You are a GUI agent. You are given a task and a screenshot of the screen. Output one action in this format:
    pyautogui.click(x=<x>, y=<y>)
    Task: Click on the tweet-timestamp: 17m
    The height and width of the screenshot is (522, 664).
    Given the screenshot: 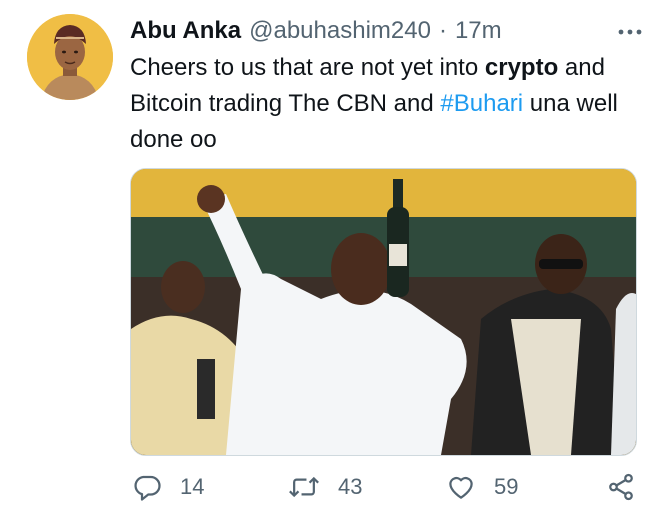 What is the action you would take?
    pyautogui.click(x=478, y=31)
    